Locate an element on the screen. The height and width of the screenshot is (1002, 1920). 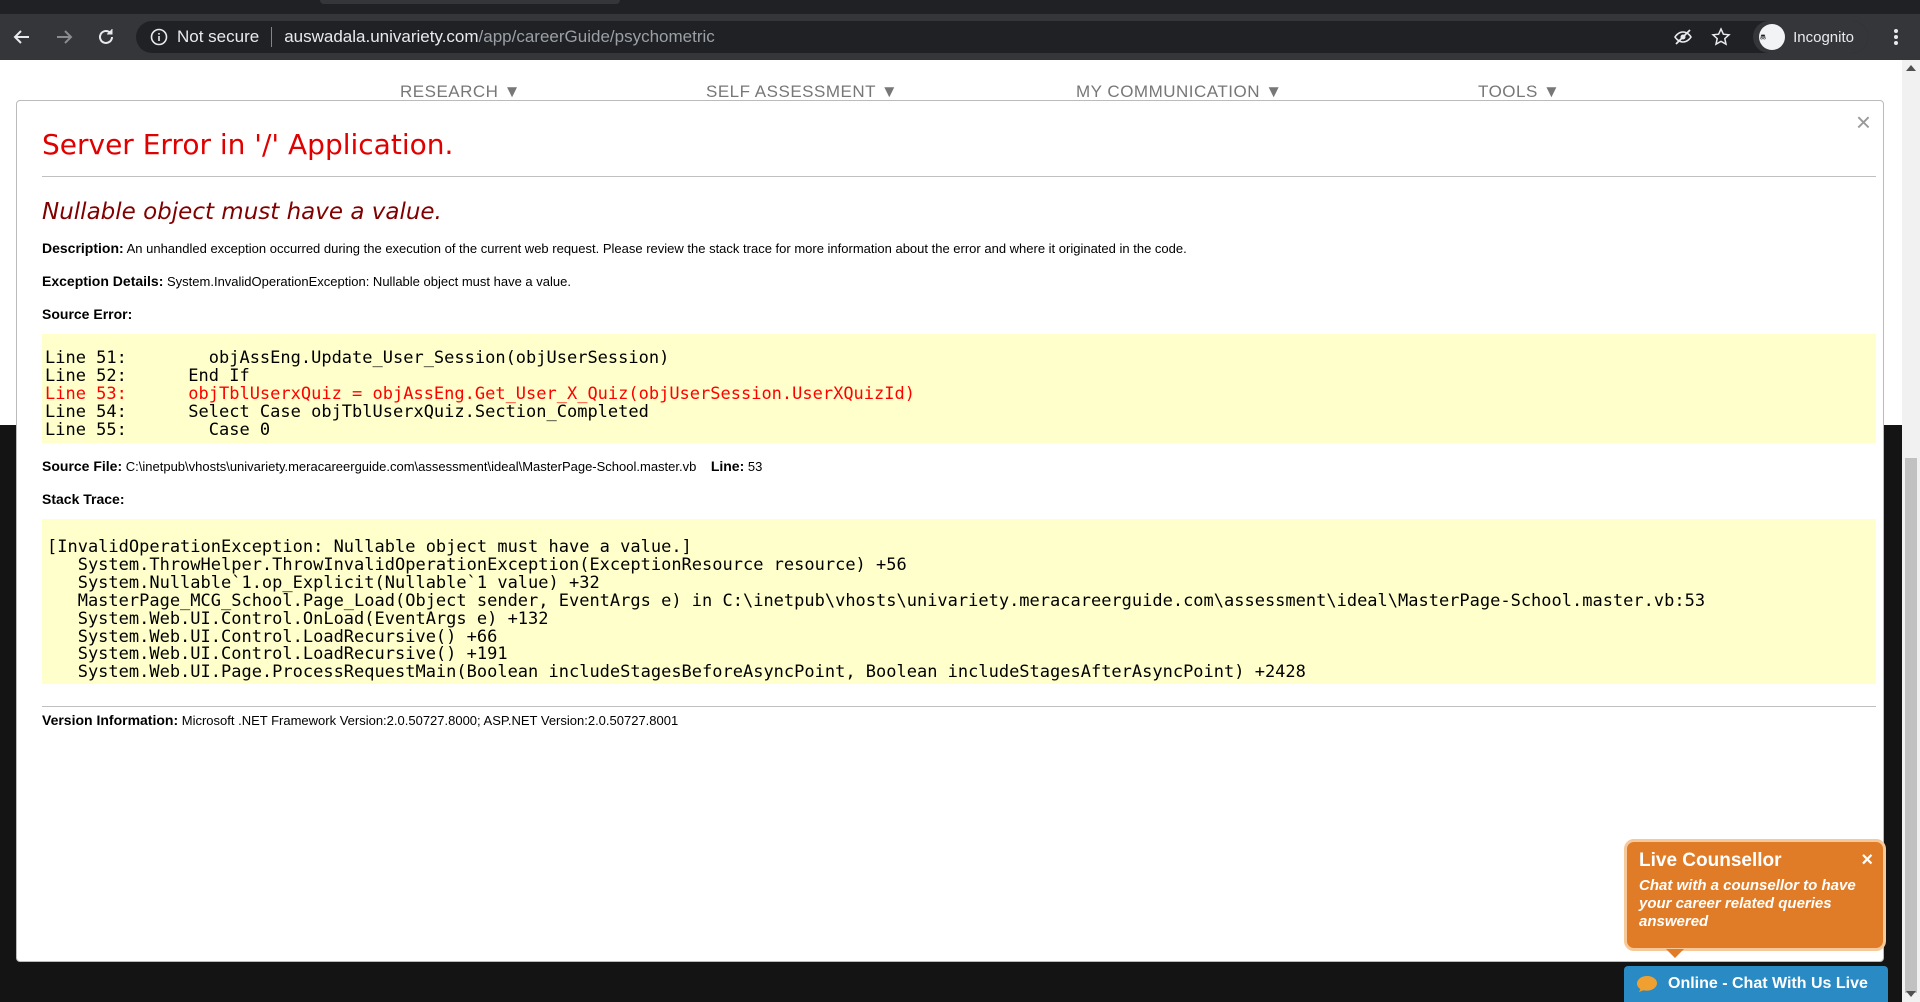
nav-tools: TOOLS ▼ is located at coordinates (1519, 92).